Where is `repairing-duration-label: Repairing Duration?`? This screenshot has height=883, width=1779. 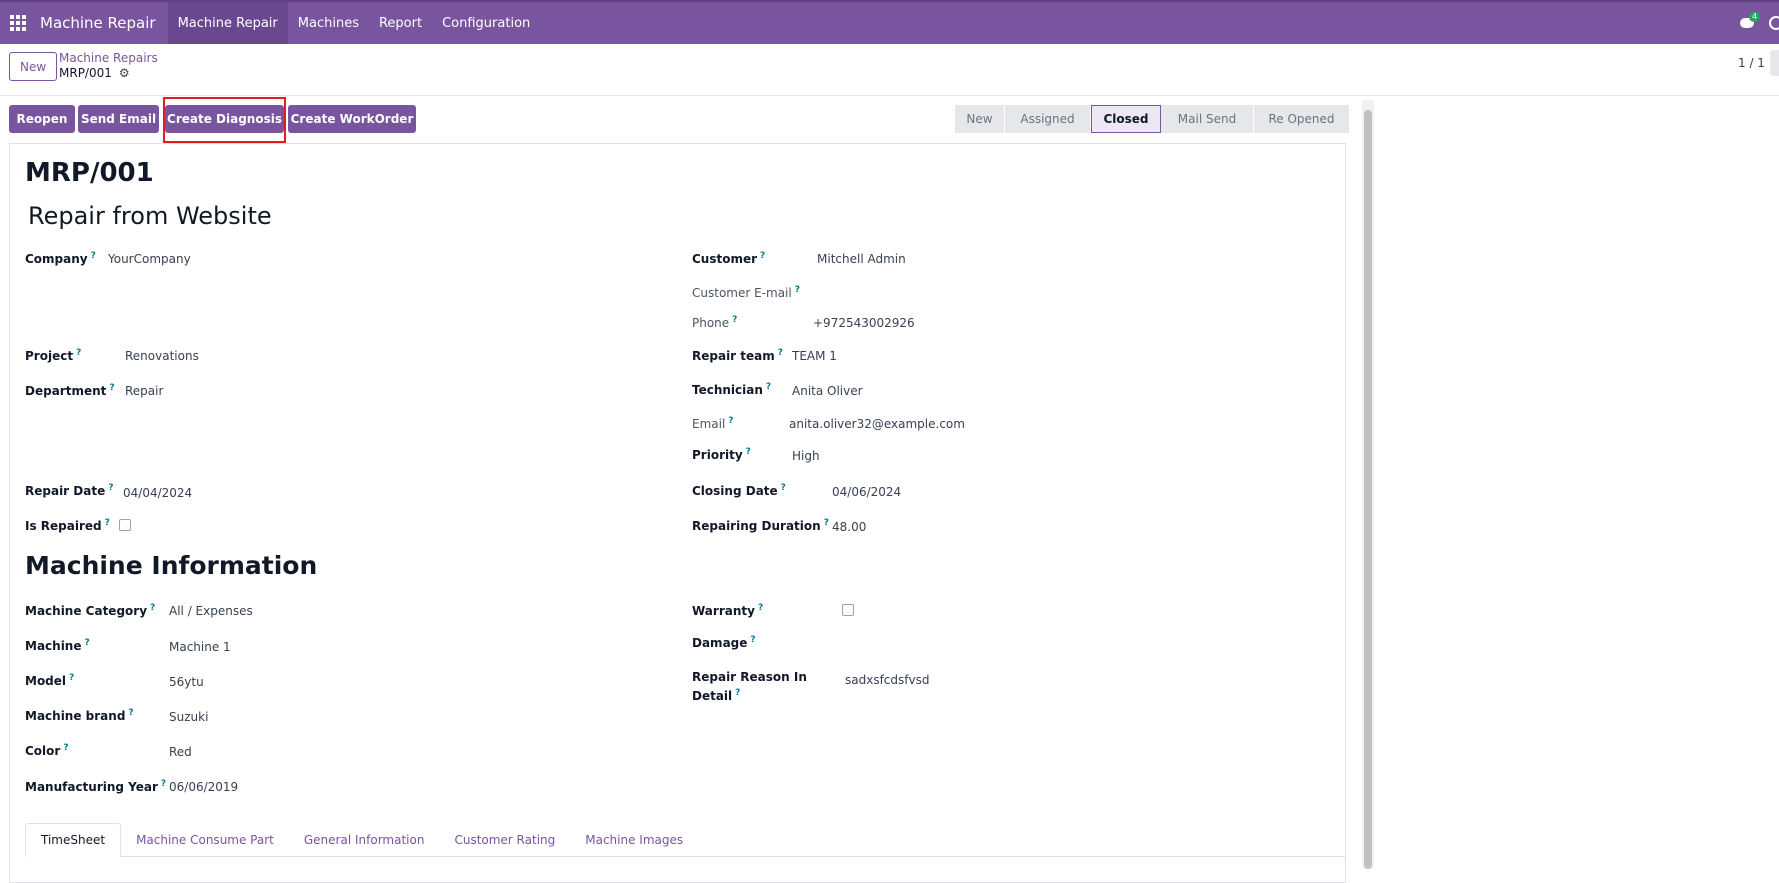
repairing-duration-label: Repairing Duration? is located at coordinates (760, 525).